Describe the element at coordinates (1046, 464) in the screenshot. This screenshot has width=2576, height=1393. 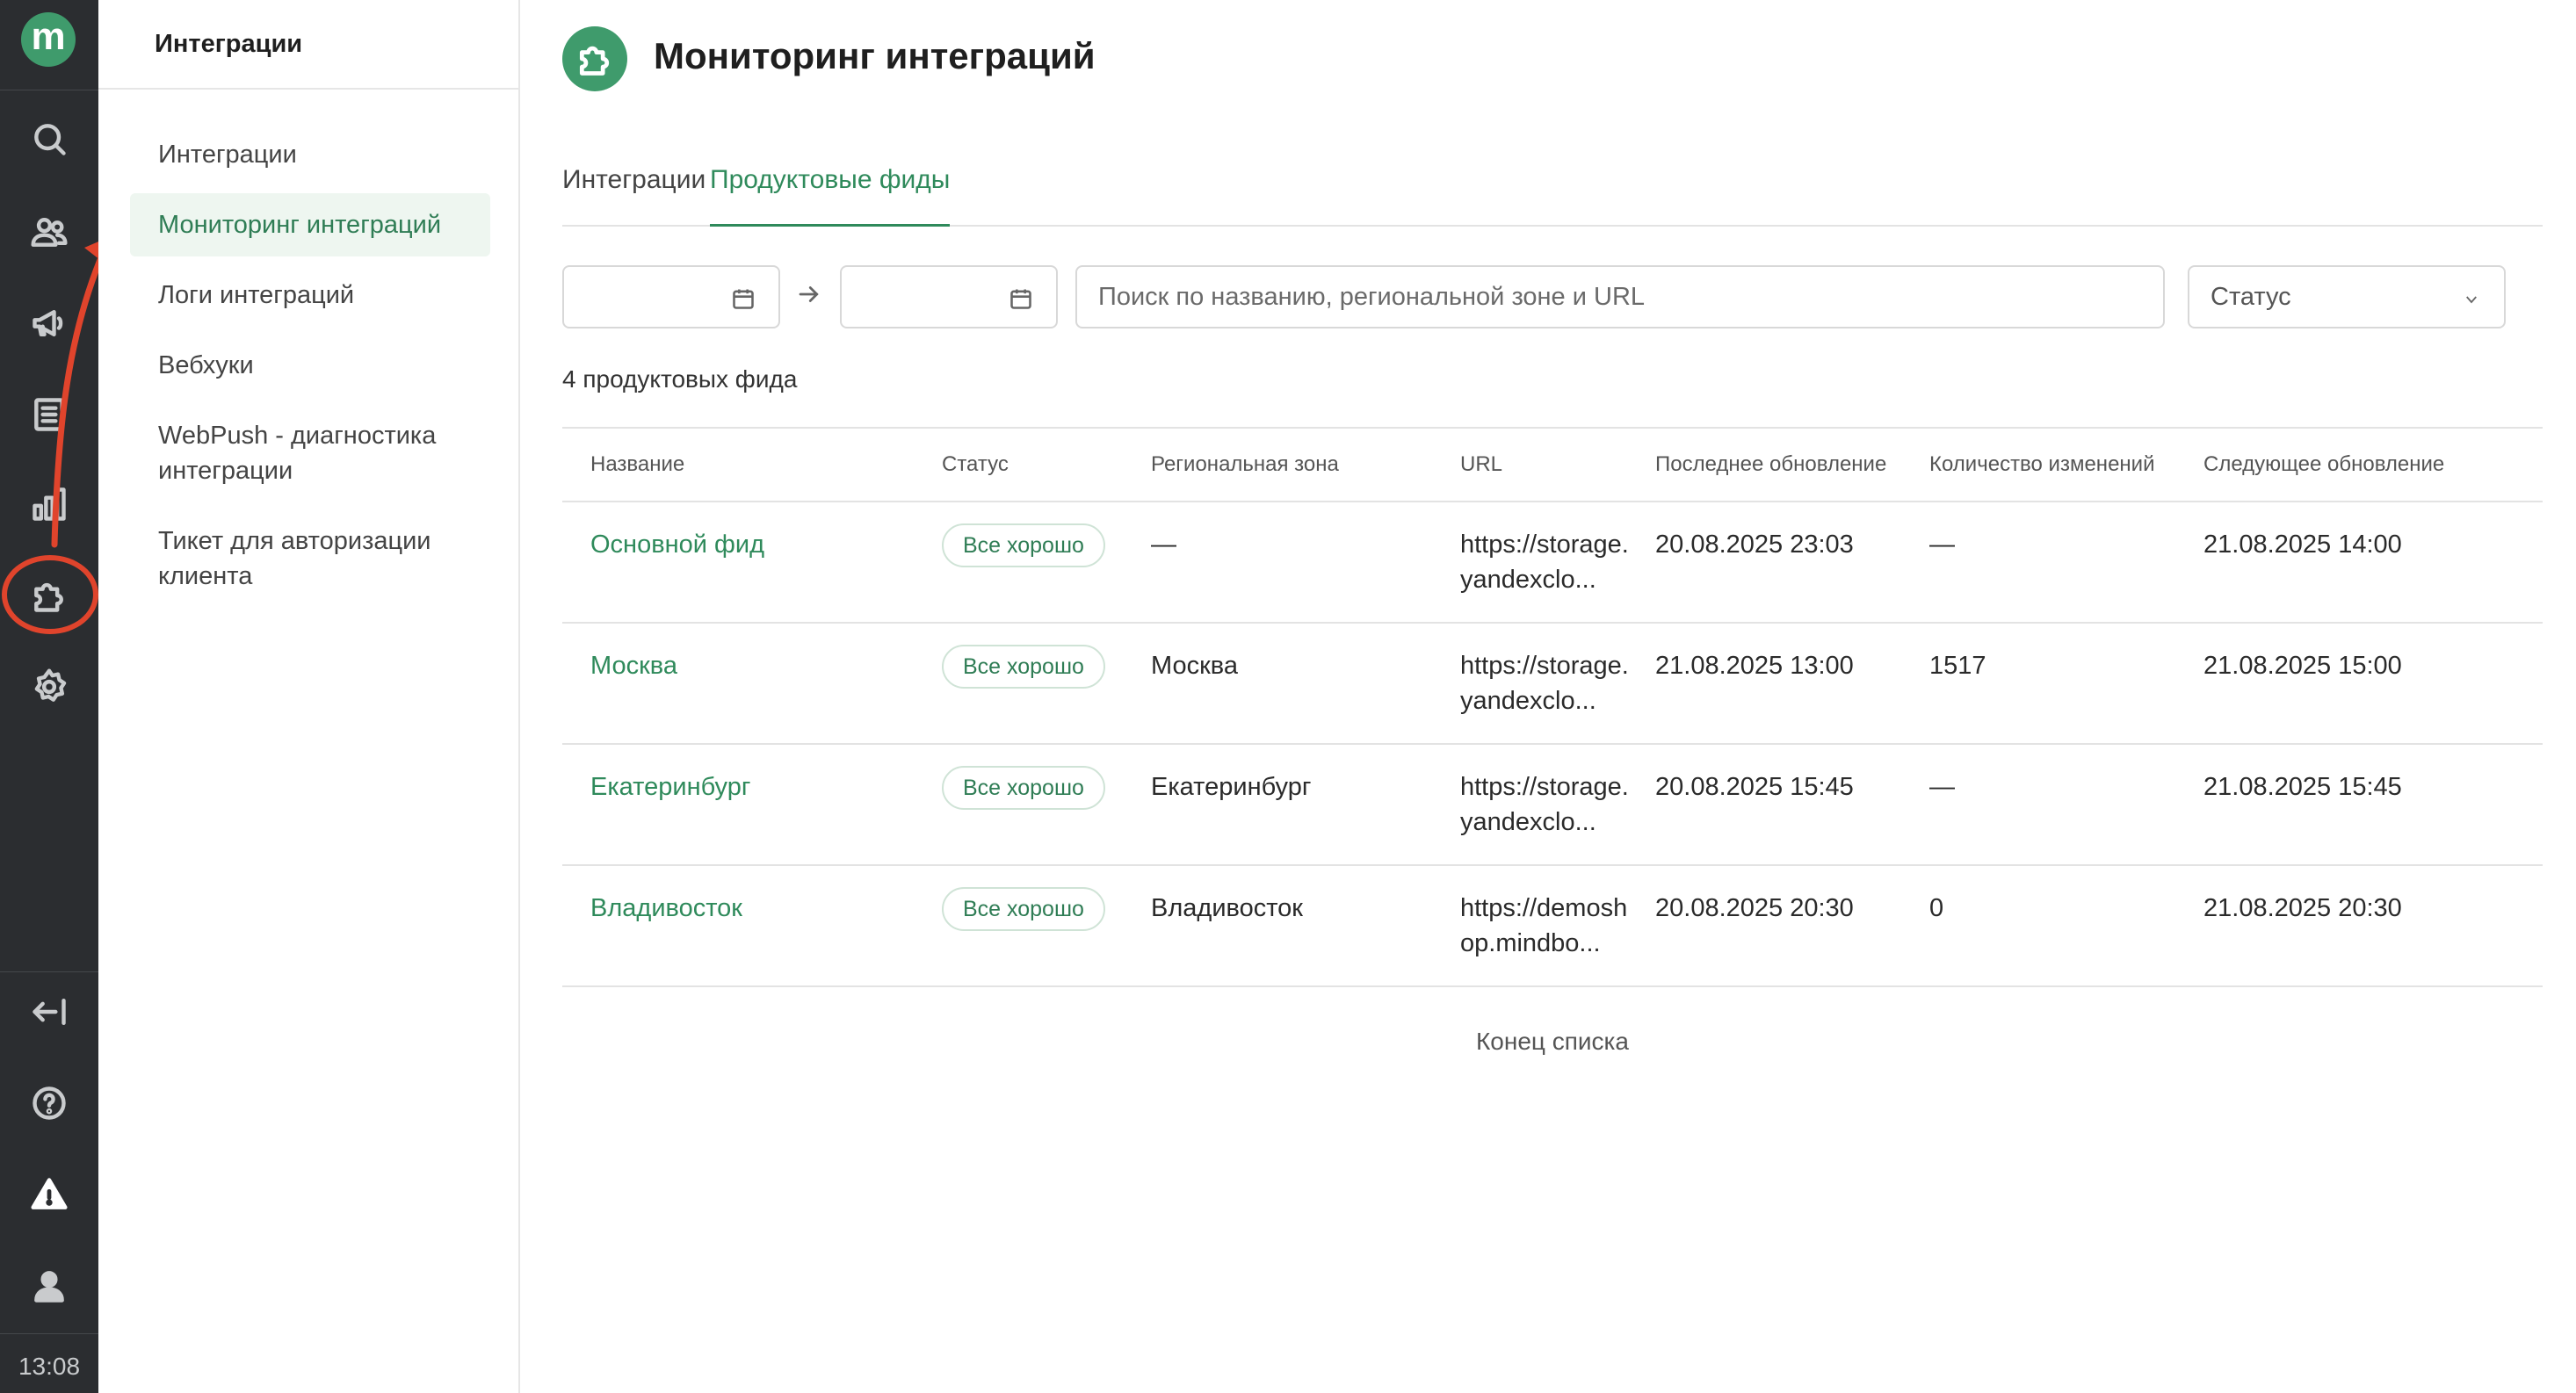
I see `column-header-status: Статус` at that location.